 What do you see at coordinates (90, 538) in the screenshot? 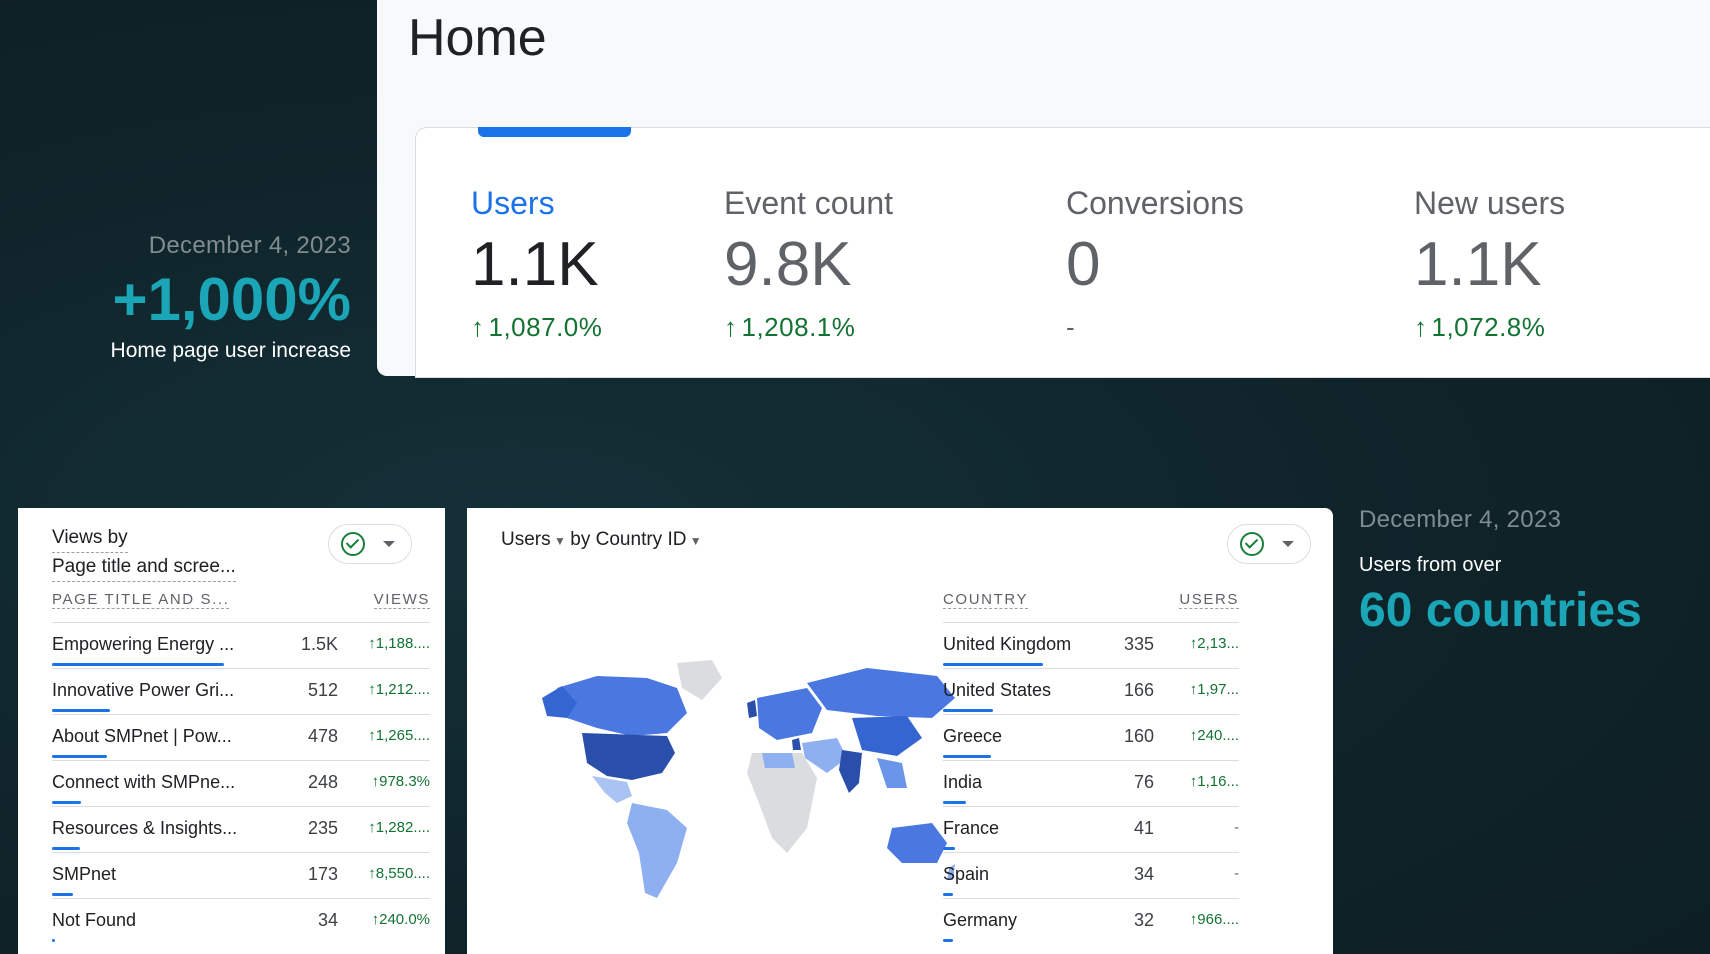
I see `views-title-line1: Views by` at bounding box center [90, 538].